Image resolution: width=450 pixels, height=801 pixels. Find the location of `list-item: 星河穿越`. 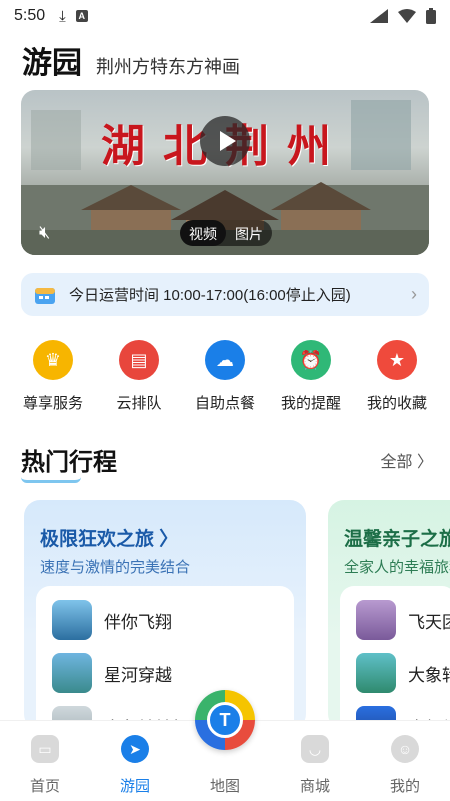

list-item: 星河穿越 is located at coordinates (112, 673).